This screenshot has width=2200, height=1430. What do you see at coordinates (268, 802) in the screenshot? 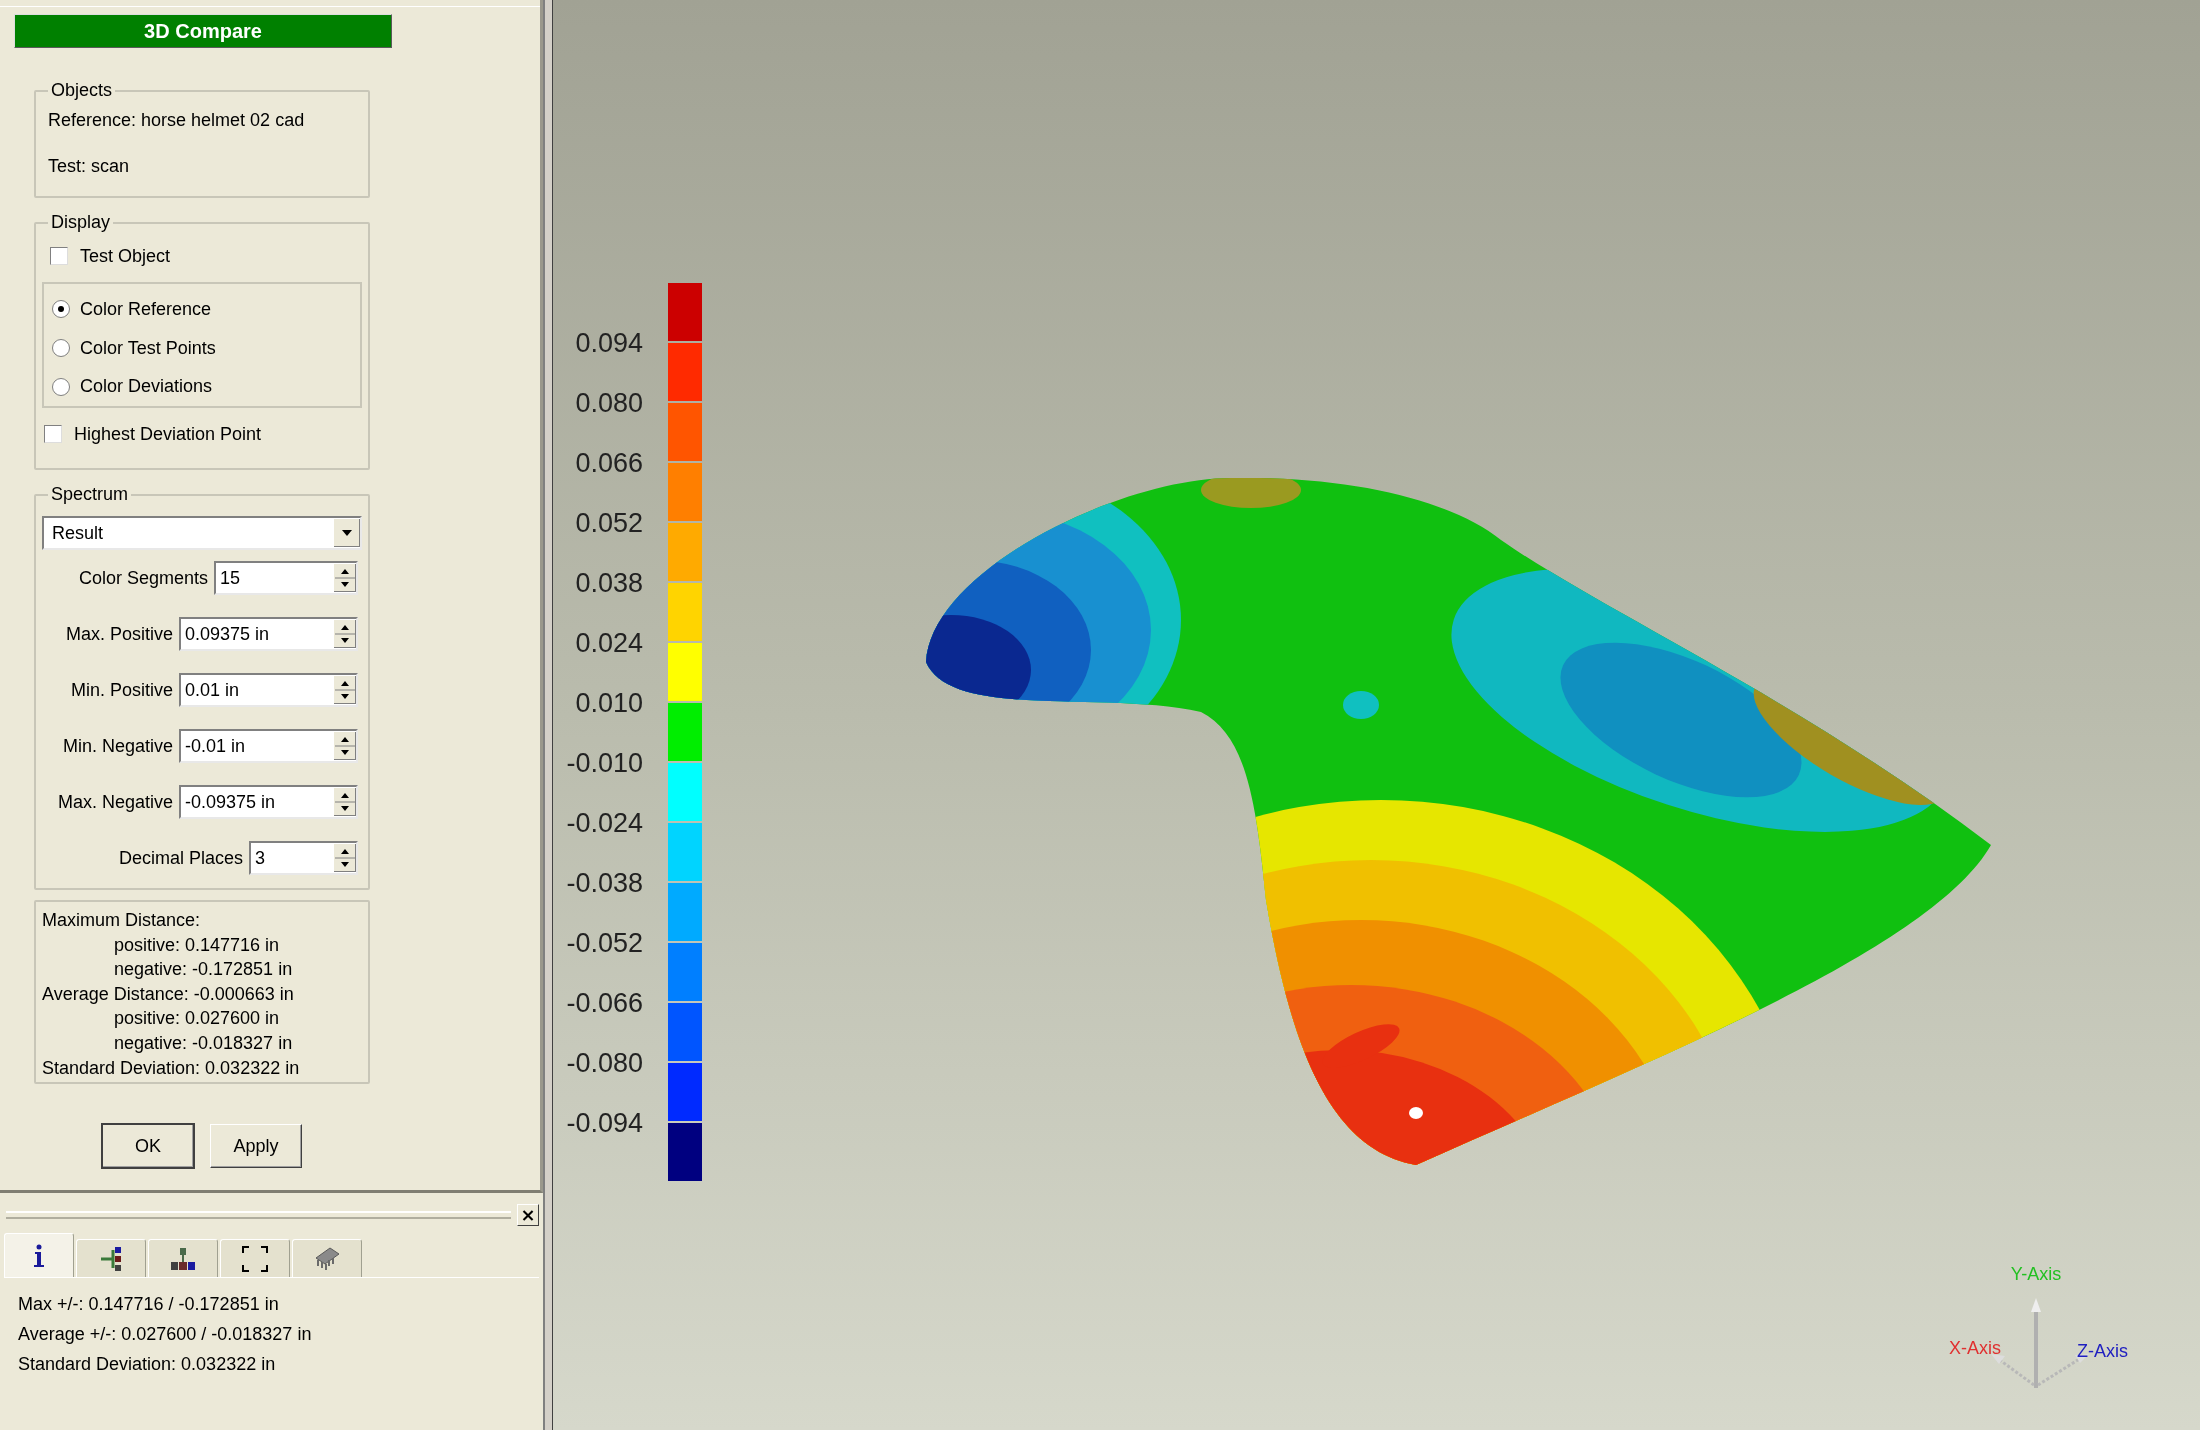
I see `spin-field: -0.09375 in` at bounding box center [268, 802].